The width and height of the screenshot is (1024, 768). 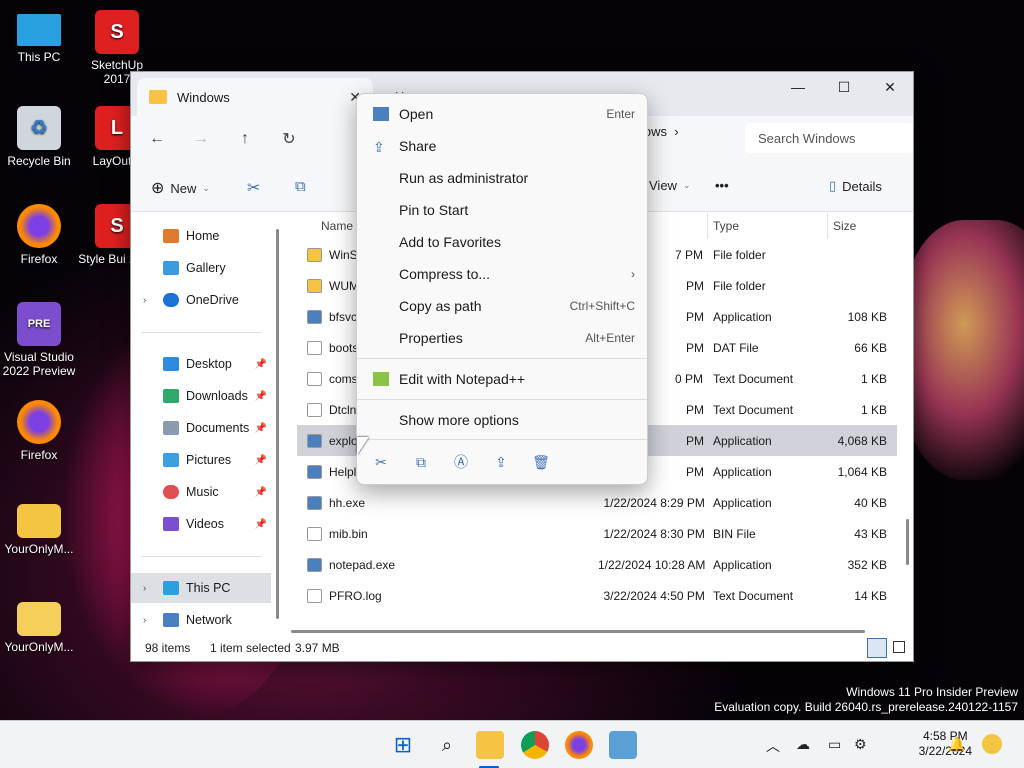 What do you see at coordinates (992, 744) in the screenshot?
I see `copilot-preview-icon` at bounding box center [992, 744].